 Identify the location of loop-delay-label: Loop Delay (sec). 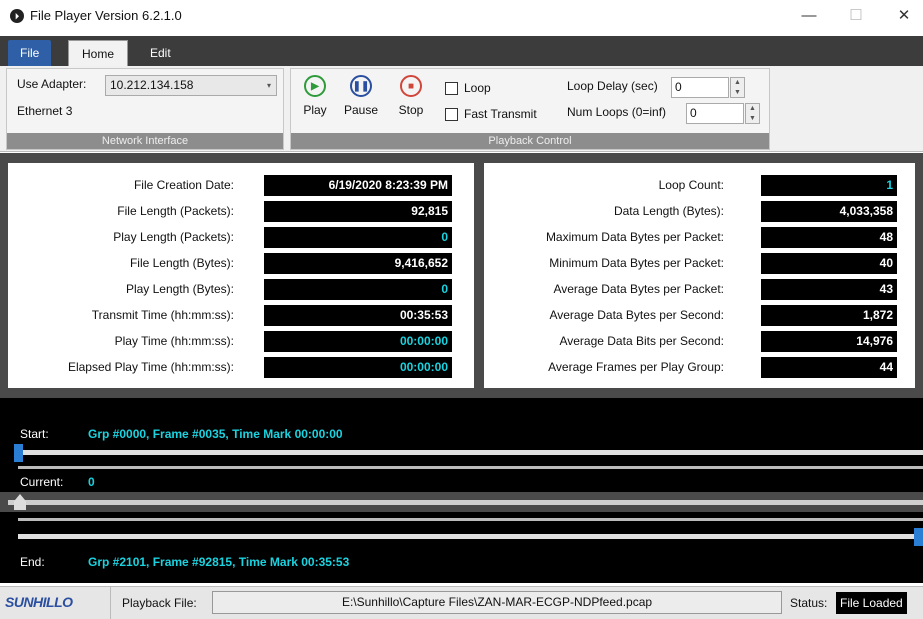
(612, 86).